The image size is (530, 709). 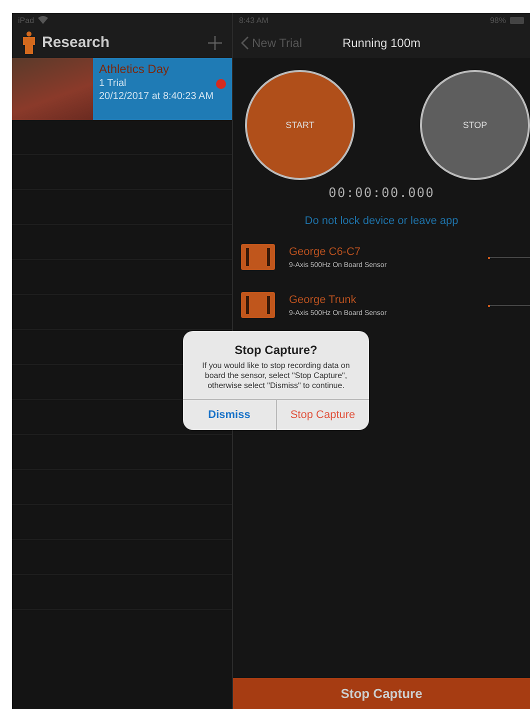 I want to click on battery-icon, so click(x=517, y=20).